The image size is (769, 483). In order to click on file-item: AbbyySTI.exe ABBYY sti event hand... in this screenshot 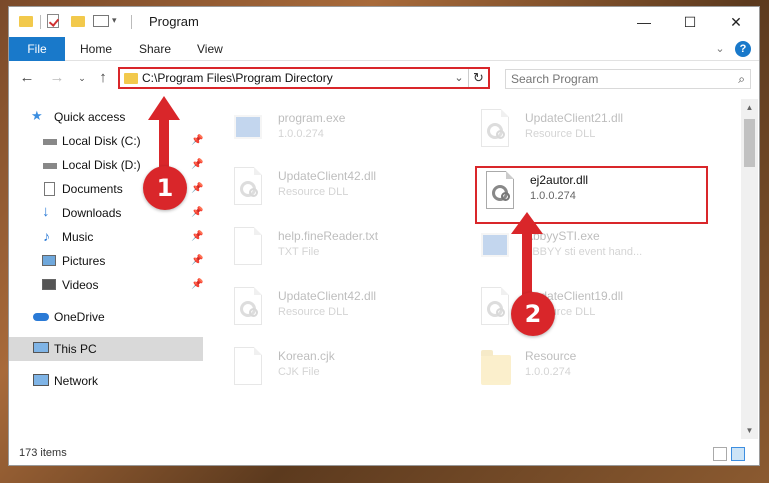, I will do `click(592, 251)`.